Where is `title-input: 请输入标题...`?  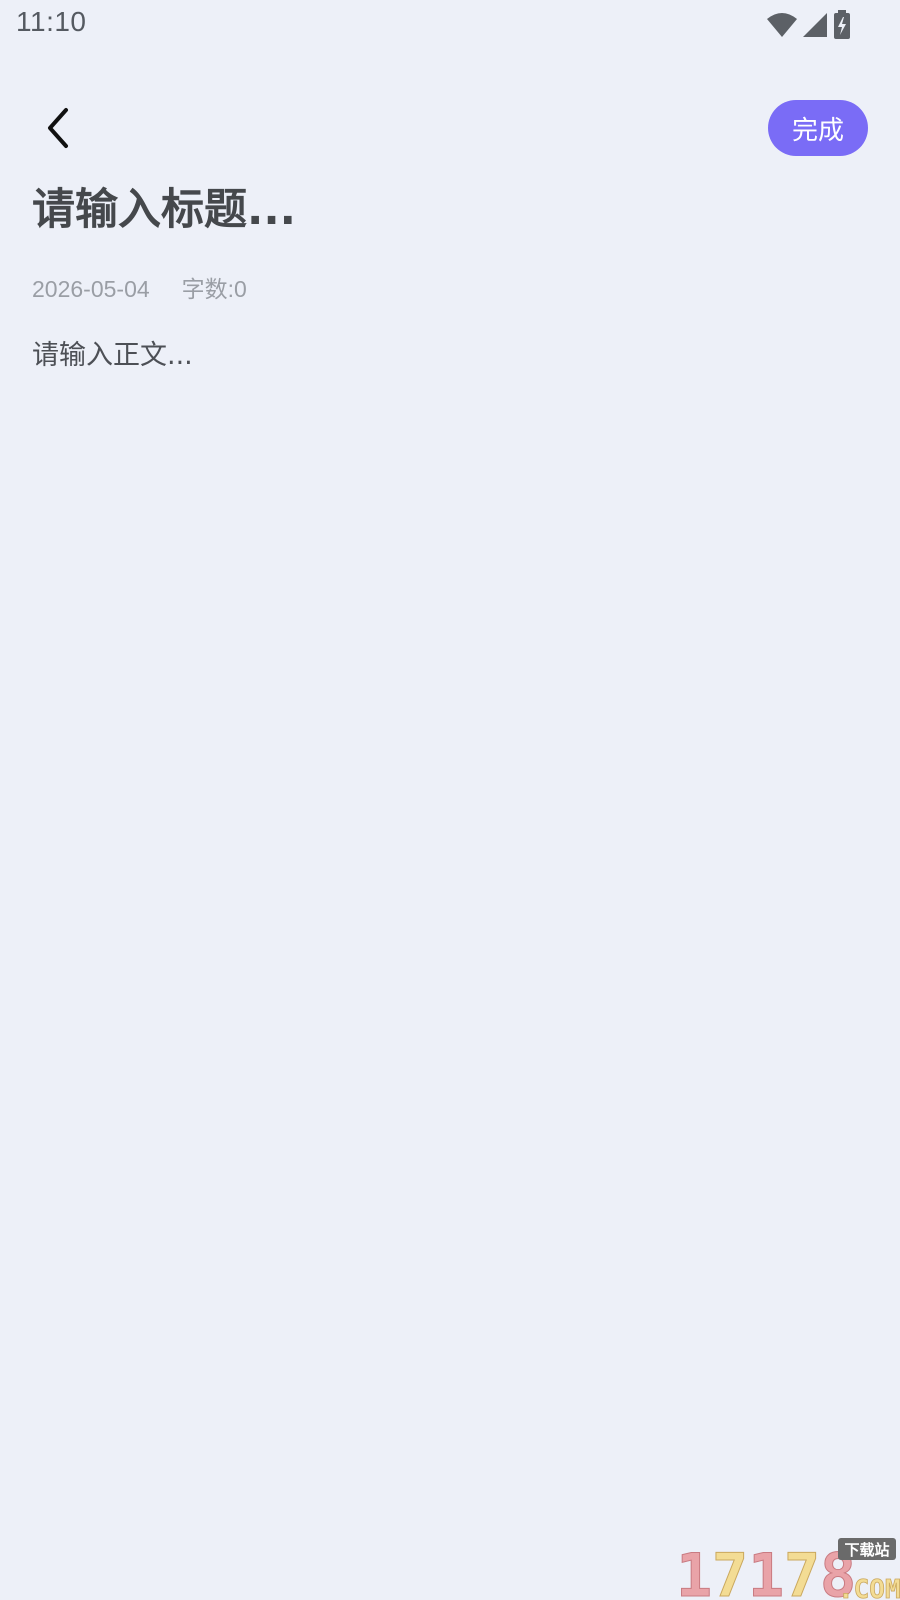
title-input: 请输入标题... is located at coordinates (442, 210).